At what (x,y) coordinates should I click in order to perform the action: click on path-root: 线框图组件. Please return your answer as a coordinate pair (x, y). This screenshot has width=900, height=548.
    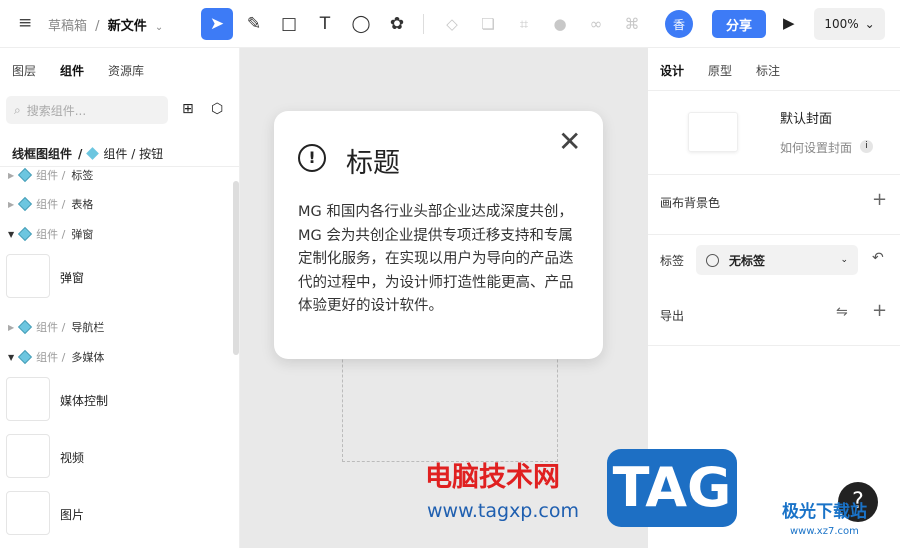
    Looking at the image, I should click on (42, 153).